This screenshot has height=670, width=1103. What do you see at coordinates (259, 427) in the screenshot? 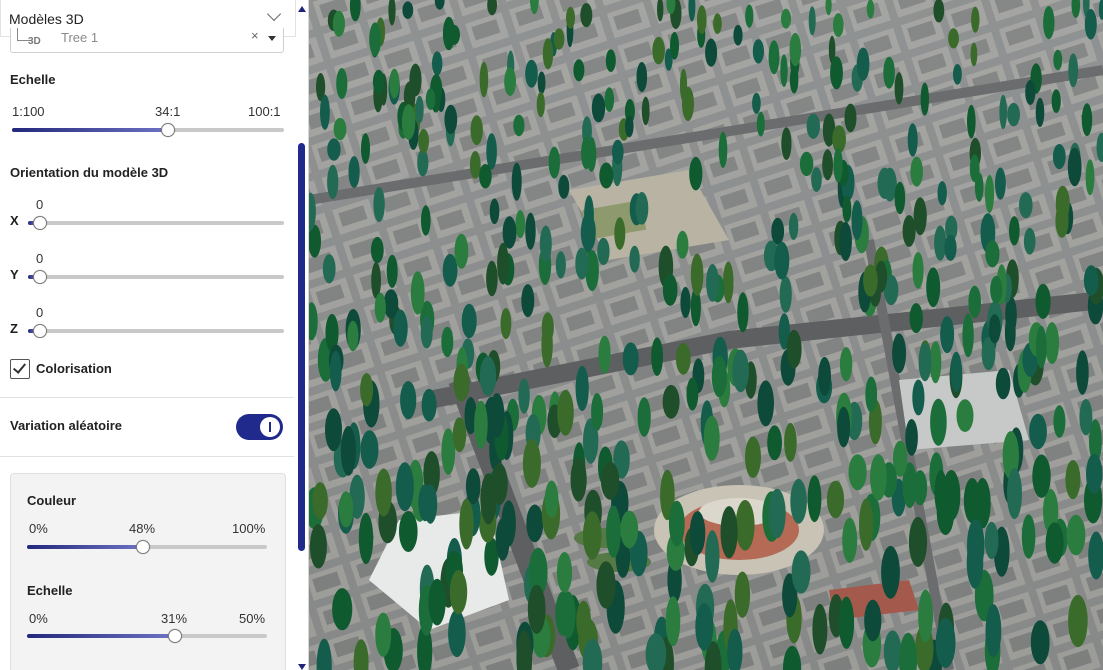
I see `random-variation-toggle` at bounding box center [259, 427].